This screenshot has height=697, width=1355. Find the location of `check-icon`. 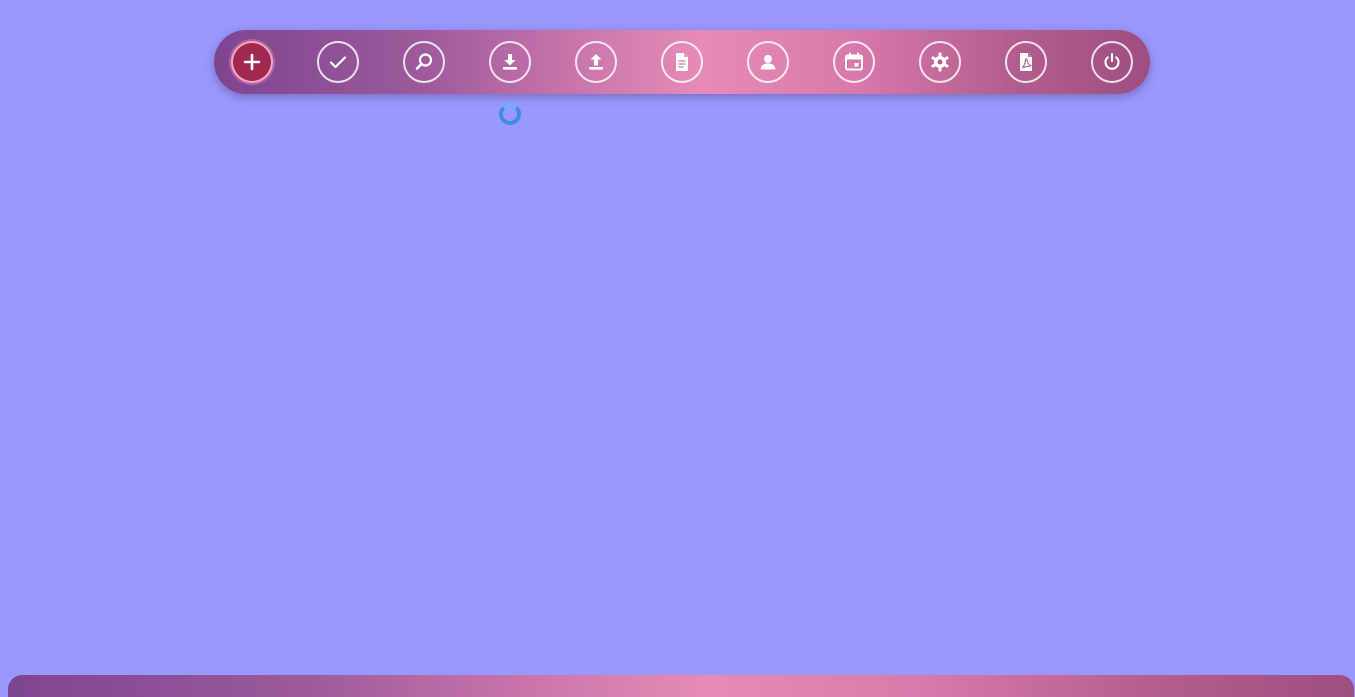

check-icon is located at coordinates (338, 62).